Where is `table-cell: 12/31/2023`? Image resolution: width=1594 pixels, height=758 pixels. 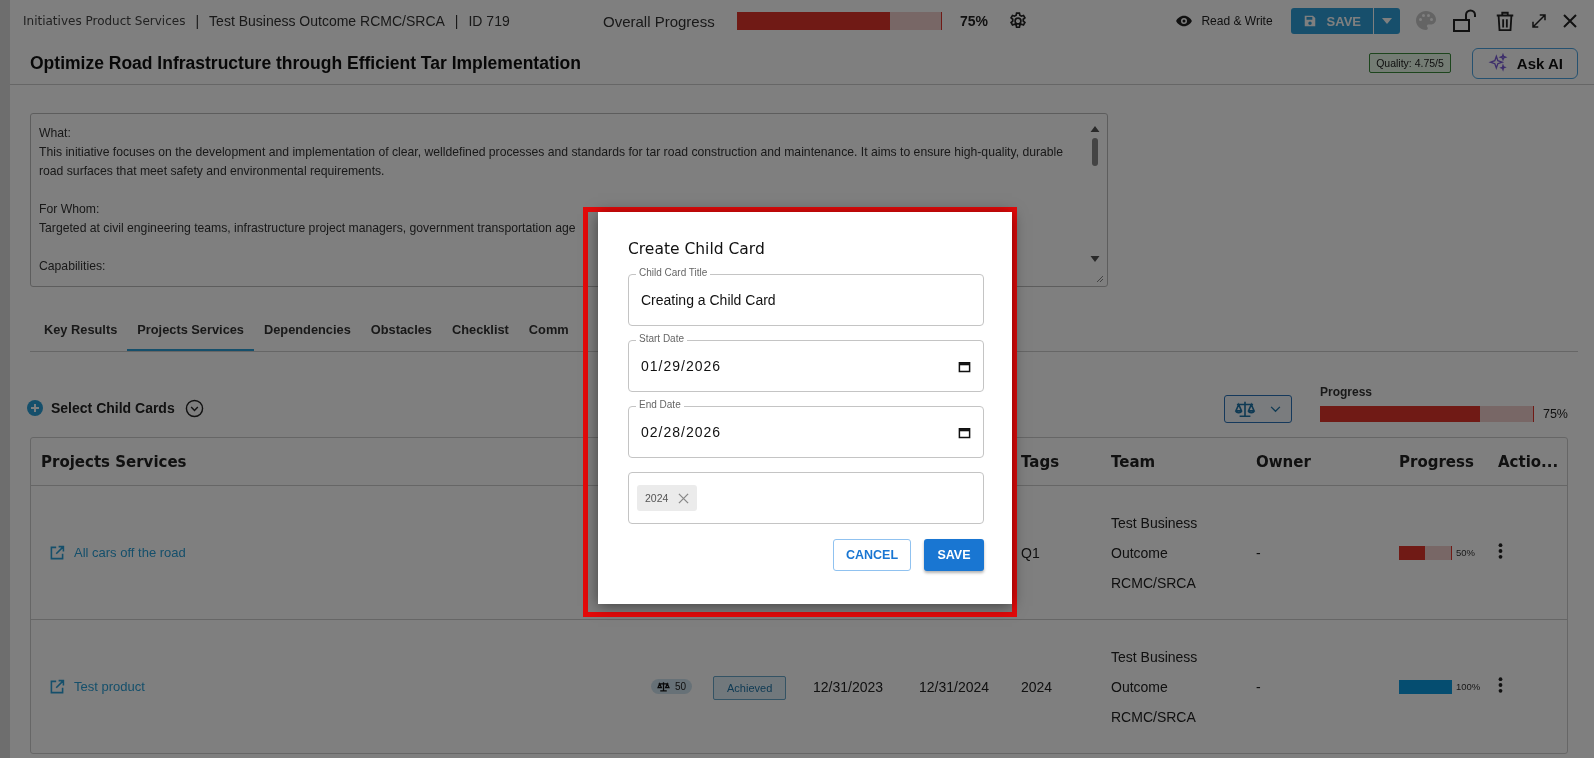
table-cell: 12/31/2023 is located at coordinates (848, 686).